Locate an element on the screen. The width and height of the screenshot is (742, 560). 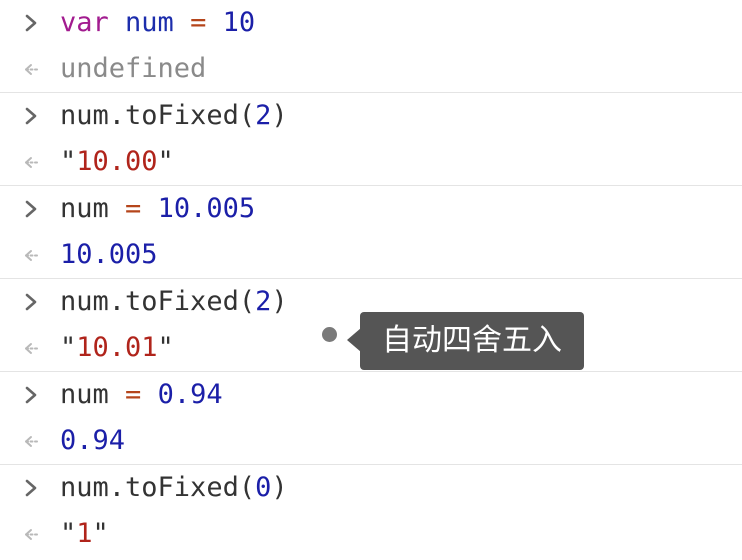
output-line: 0.94 is located at coordinates (371, 441).